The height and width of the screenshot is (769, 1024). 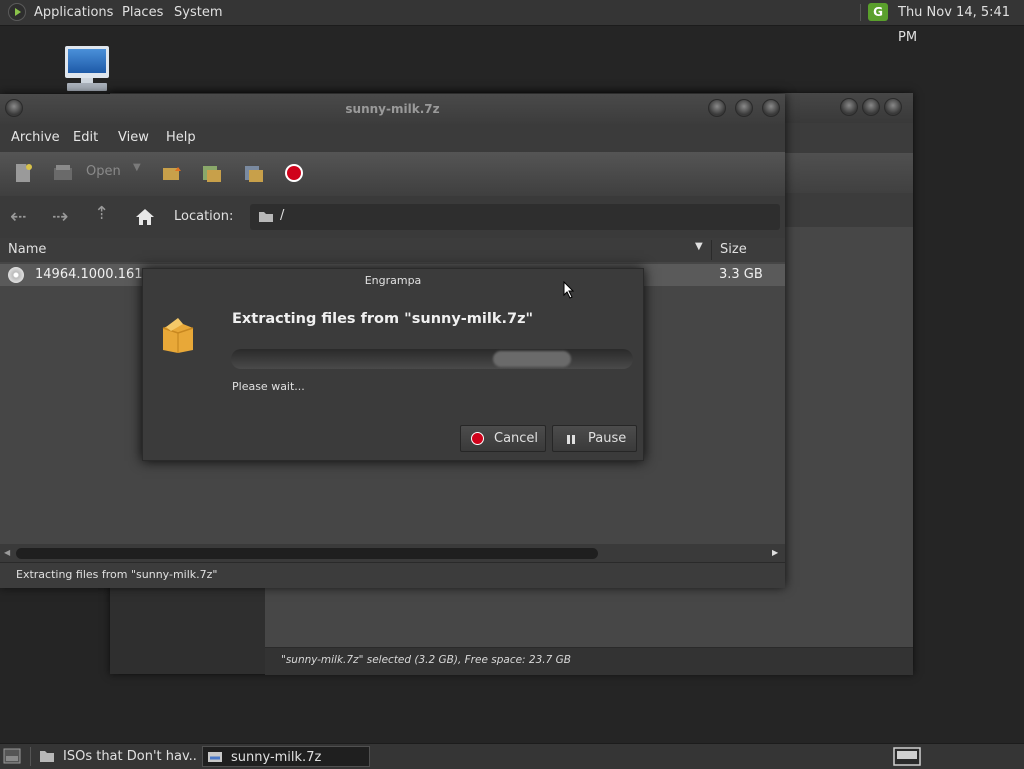 I want to click on forward-arrow-icon: ⇢, so click(x=60, y=216).